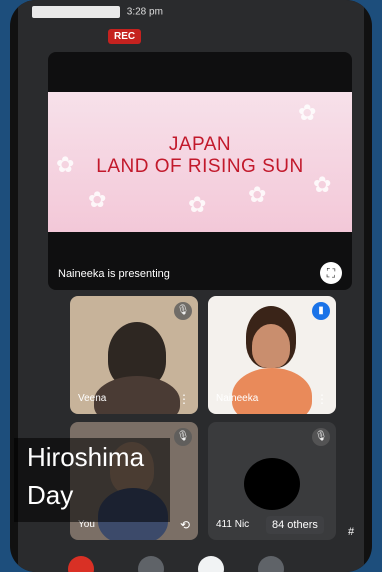 The image size is (382, 572). I want to click on caption-line2: Day, so click(50, 495).